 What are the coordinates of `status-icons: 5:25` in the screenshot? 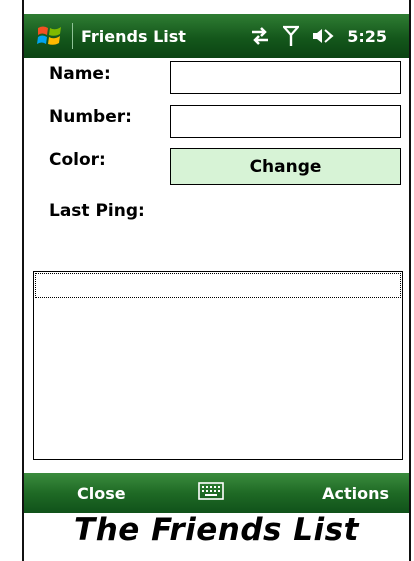 It's located at (318, 36).